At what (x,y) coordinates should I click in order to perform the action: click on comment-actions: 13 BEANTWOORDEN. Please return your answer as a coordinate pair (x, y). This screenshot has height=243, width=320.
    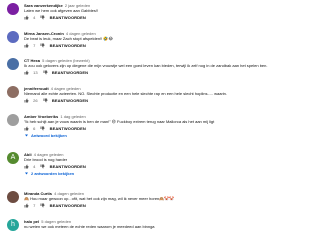
    Looking at the image, I should click on (56, 73).